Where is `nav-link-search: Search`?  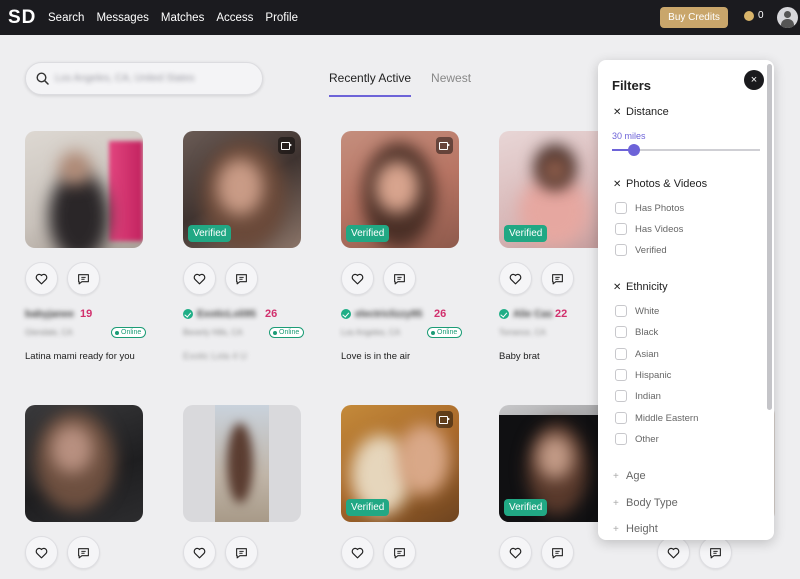
nav-link-search: Search is located at coordinates (66, 18).